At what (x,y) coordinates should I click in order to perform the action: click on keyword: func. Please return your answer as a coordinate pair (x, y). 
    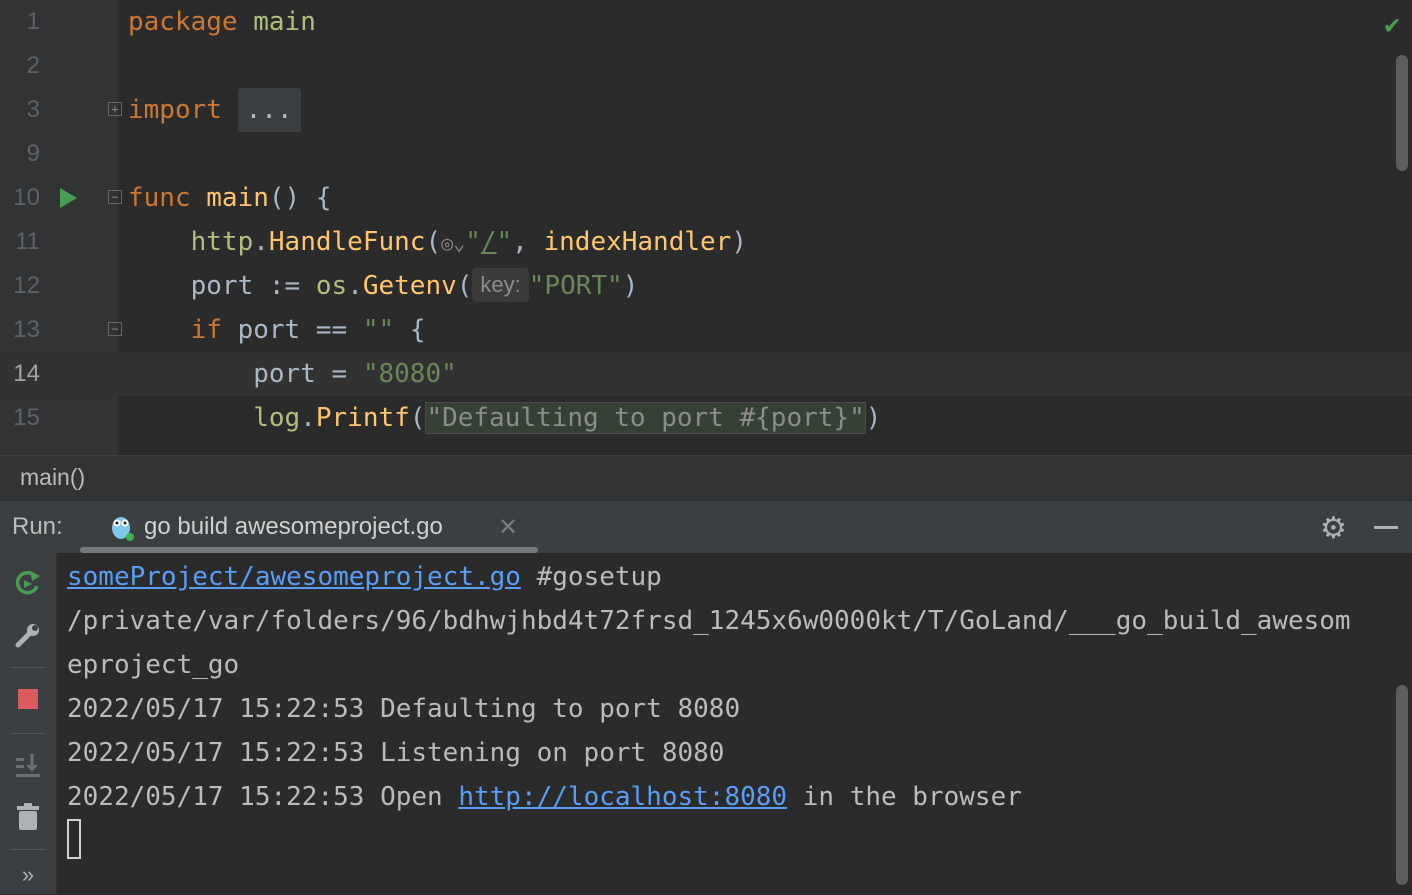
    Looking at the image, I should click on (159, 198).